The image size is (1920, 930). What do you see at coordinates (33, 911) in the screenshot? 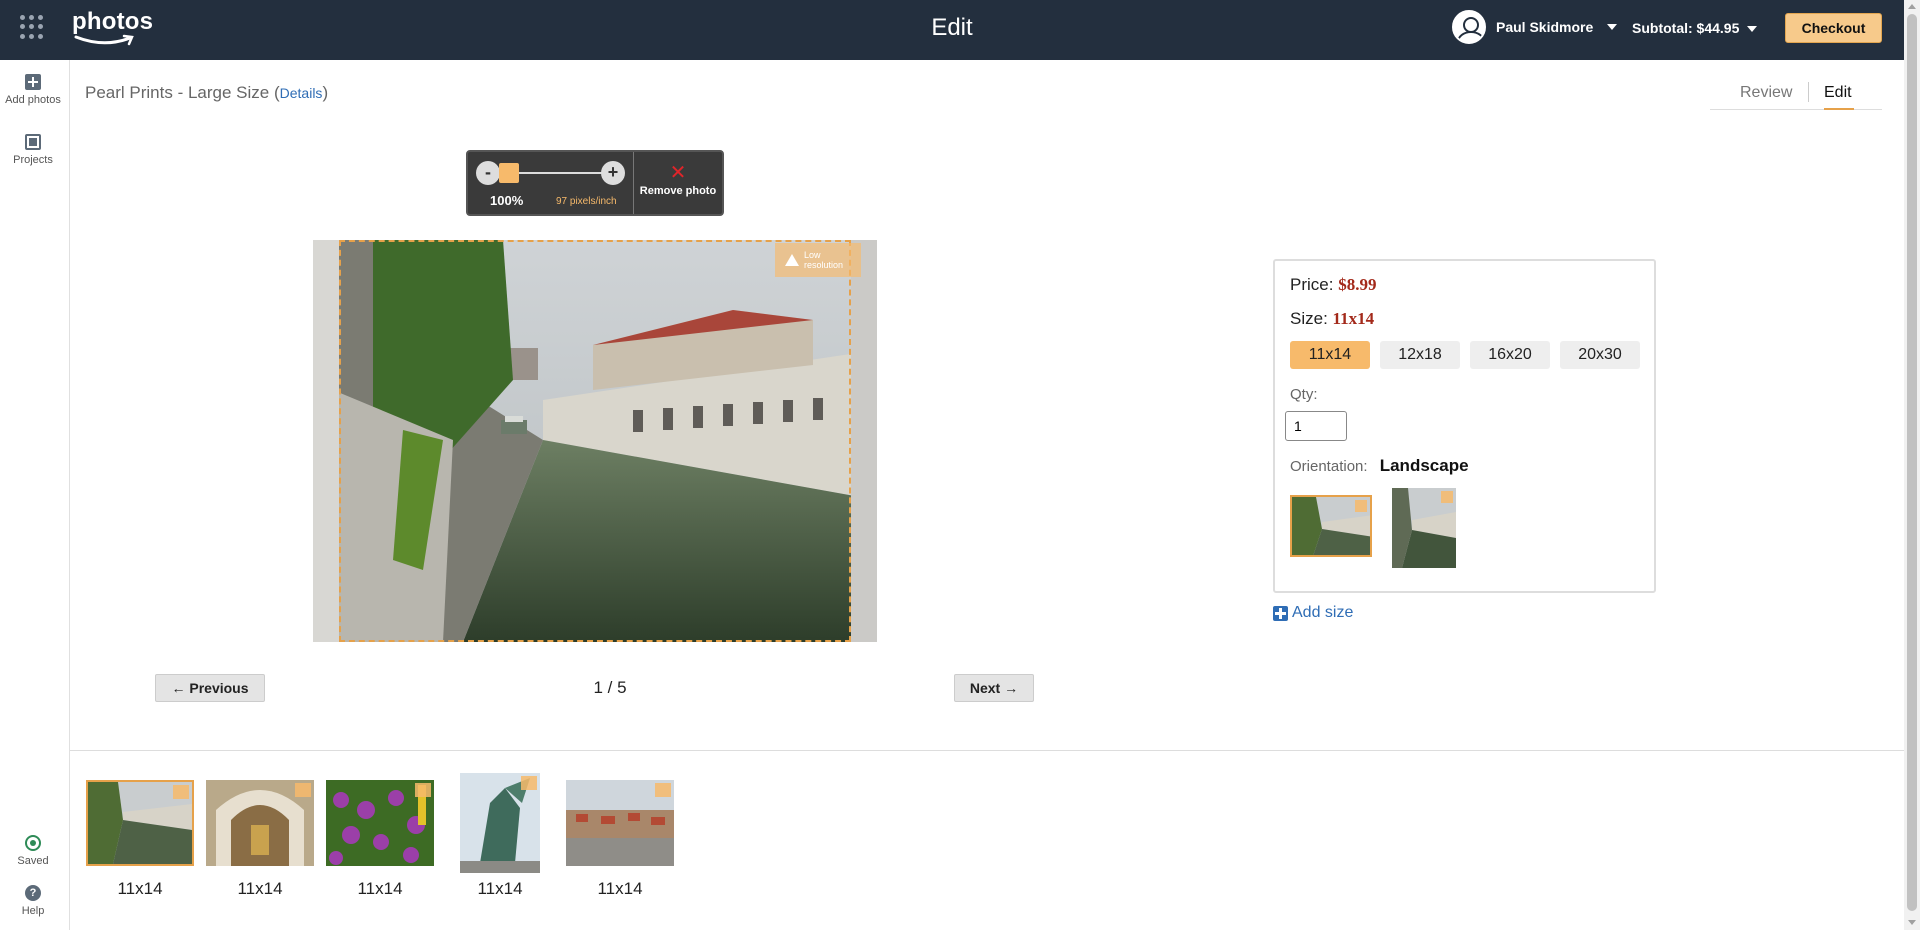
I see `sidebar-item-label: Help` at bounding box center [33, 911].